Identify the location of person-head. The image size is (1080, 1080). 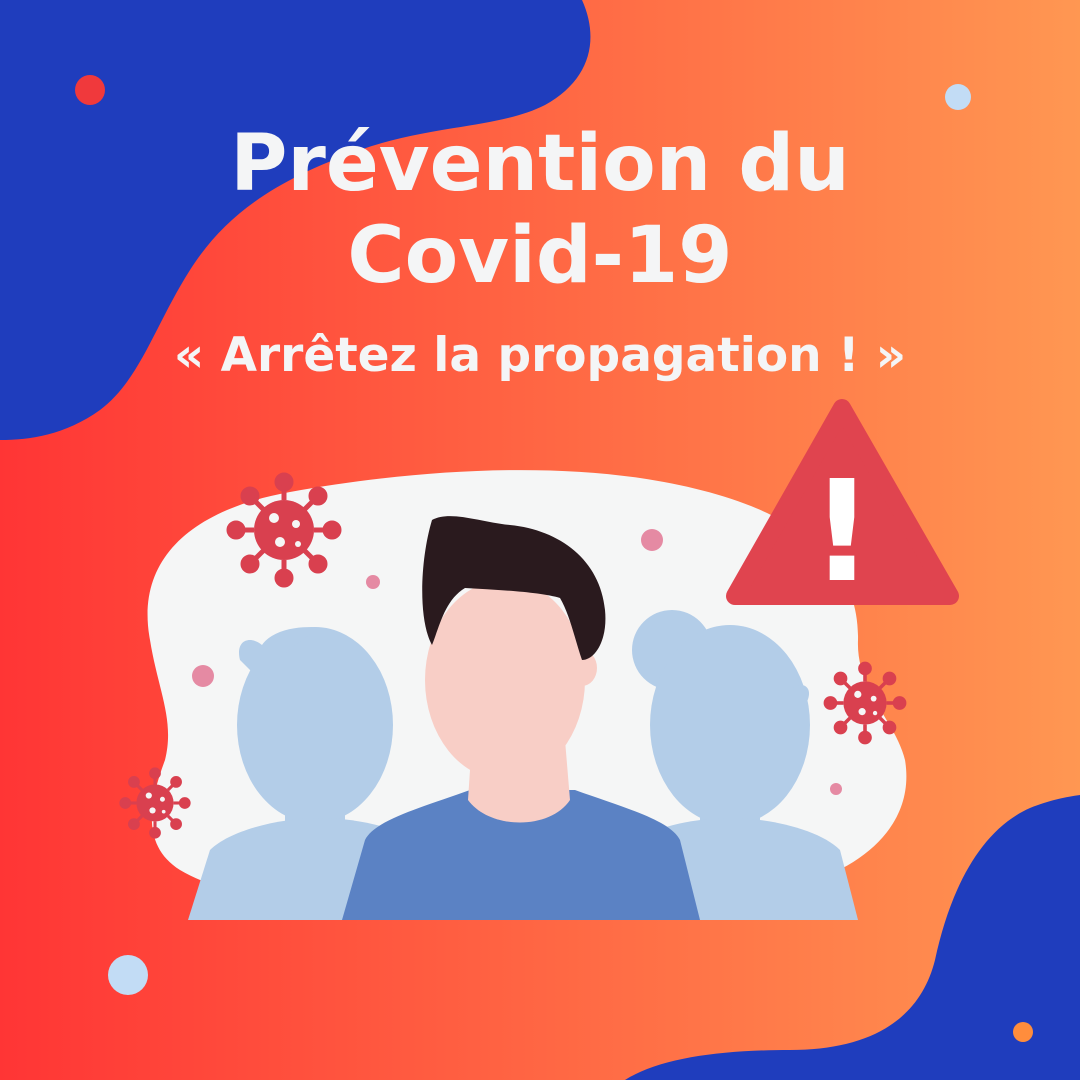
(505, 680).